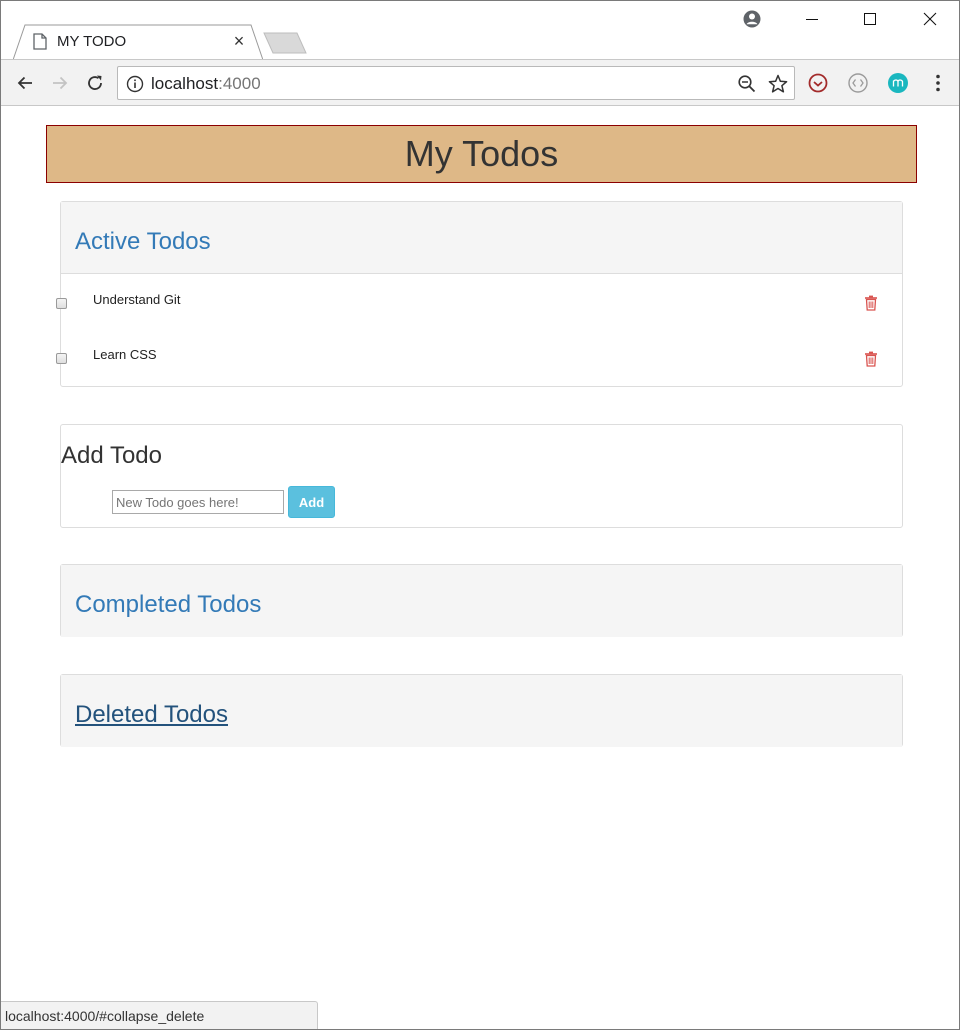  I want to click on tab-strip: MY TODO ×, so click(480, 30).